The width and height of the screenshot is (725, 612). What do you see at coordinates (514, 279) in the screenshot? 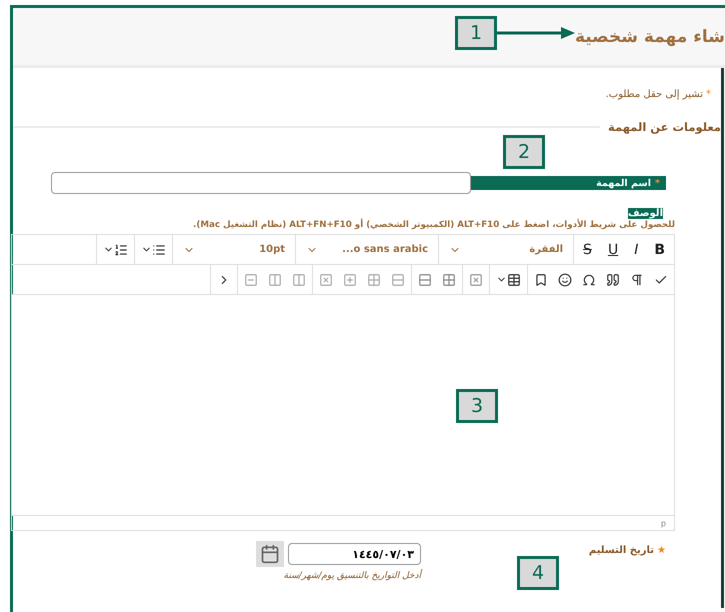
I see `table-icon` at bounding box center [514, 279].